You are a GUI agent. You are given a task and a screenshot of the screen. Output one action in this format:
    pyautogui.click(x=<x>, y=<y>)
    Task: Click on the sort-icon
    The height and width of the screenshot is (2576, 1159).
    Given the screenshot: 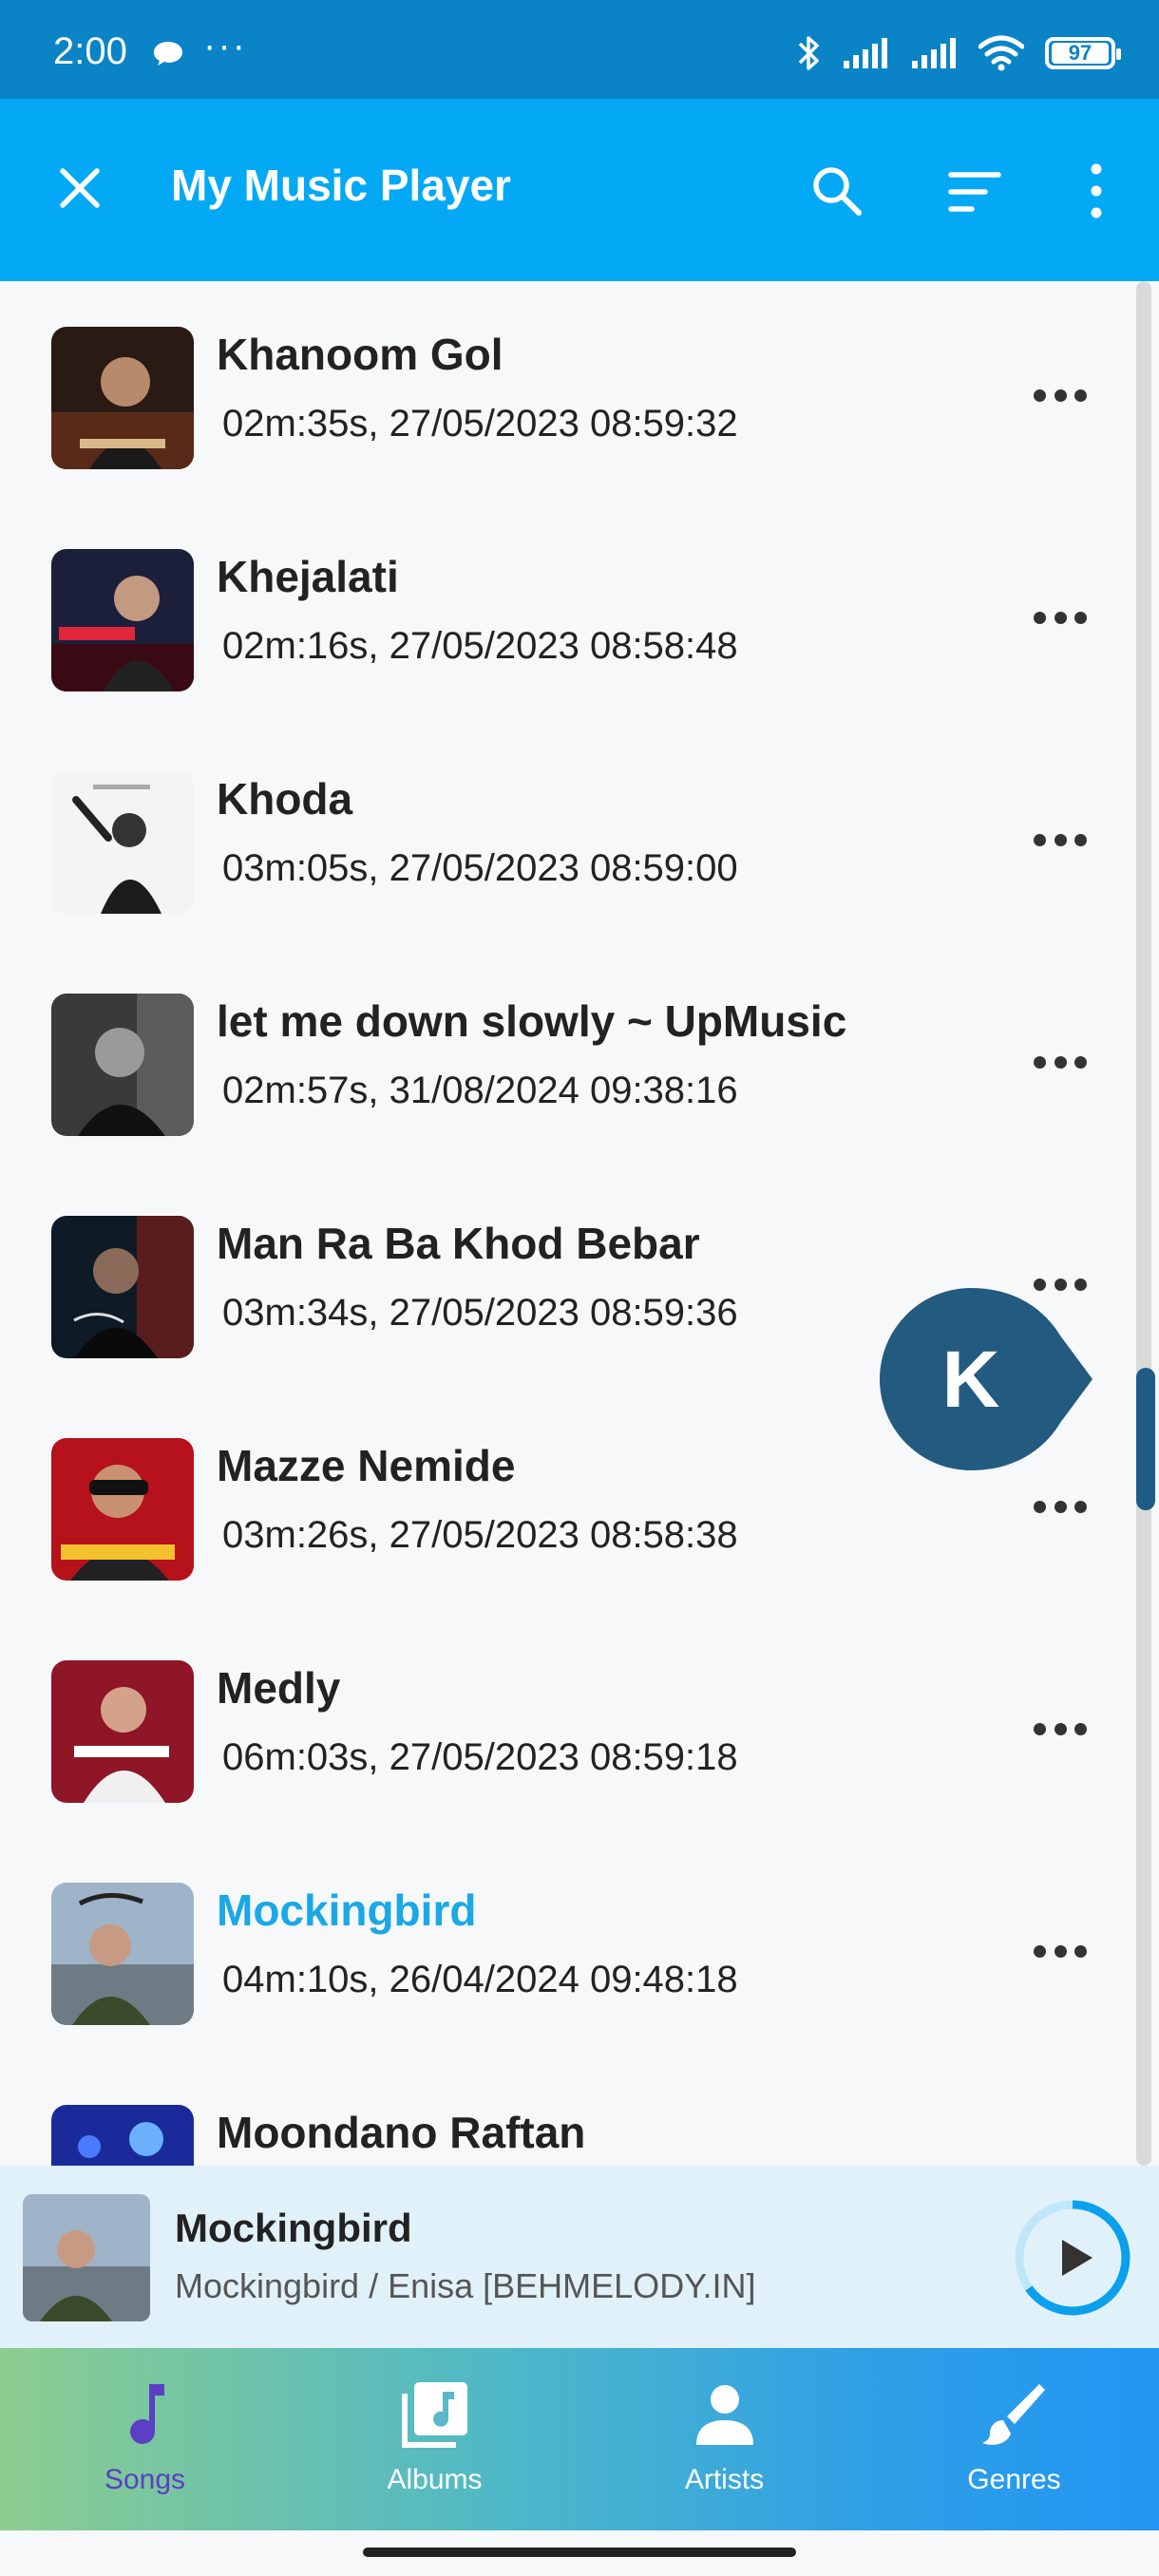 What is the action you would take?
    pyautogui.click(x=974, y=191)
    